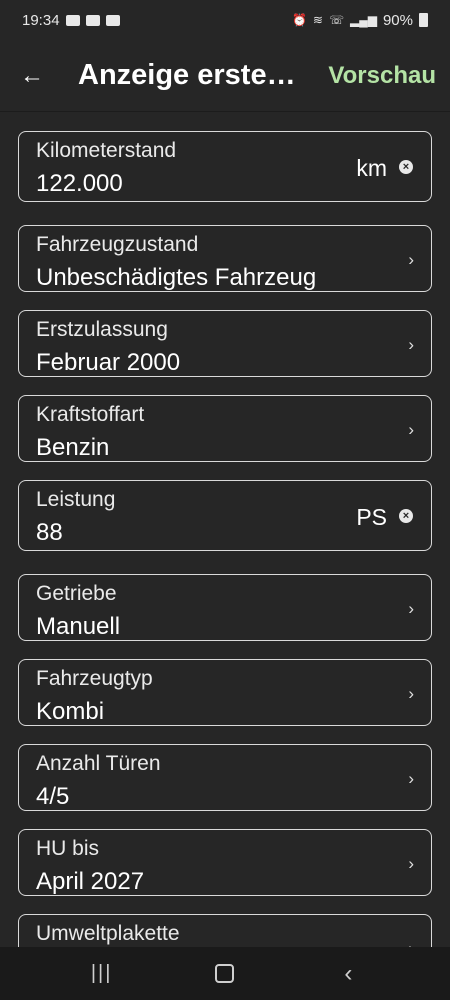  I want to click on unit-label: PS, so click(371, 517).